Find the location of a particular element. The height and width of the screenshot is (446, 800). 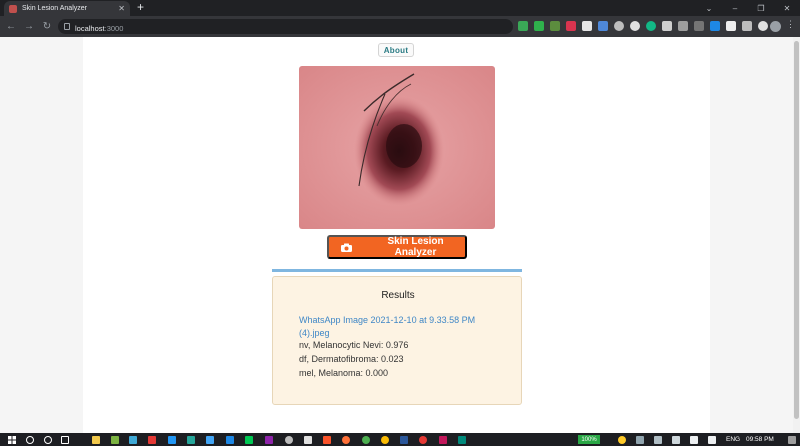

clock: 09:58 PM is located at coordinates (760, 439).